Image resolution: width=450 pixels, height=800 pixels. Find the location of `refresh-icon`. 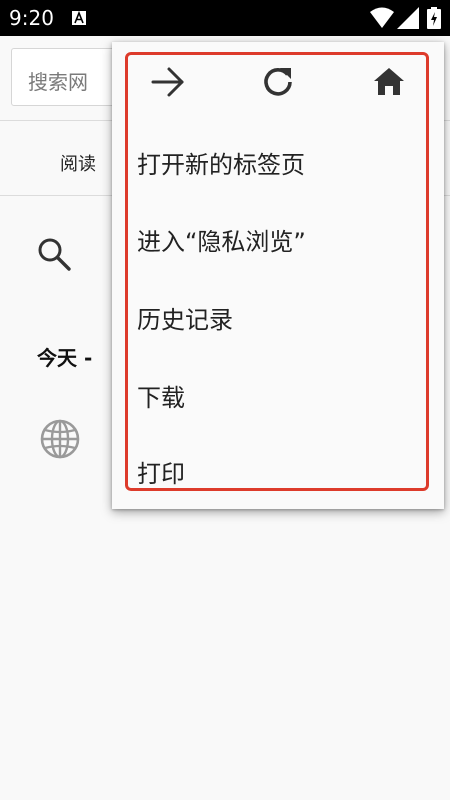

refresh-icon is located at coordinates (278, 82).